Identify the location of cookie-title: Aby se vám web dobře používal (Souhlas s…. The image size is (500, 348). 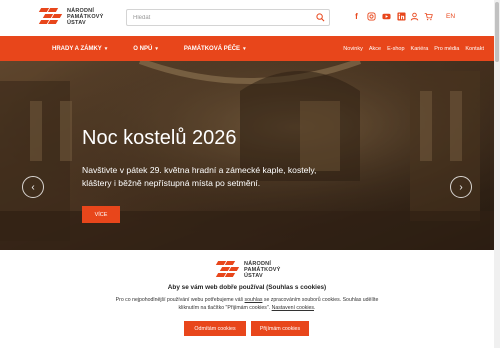
(247, 287).